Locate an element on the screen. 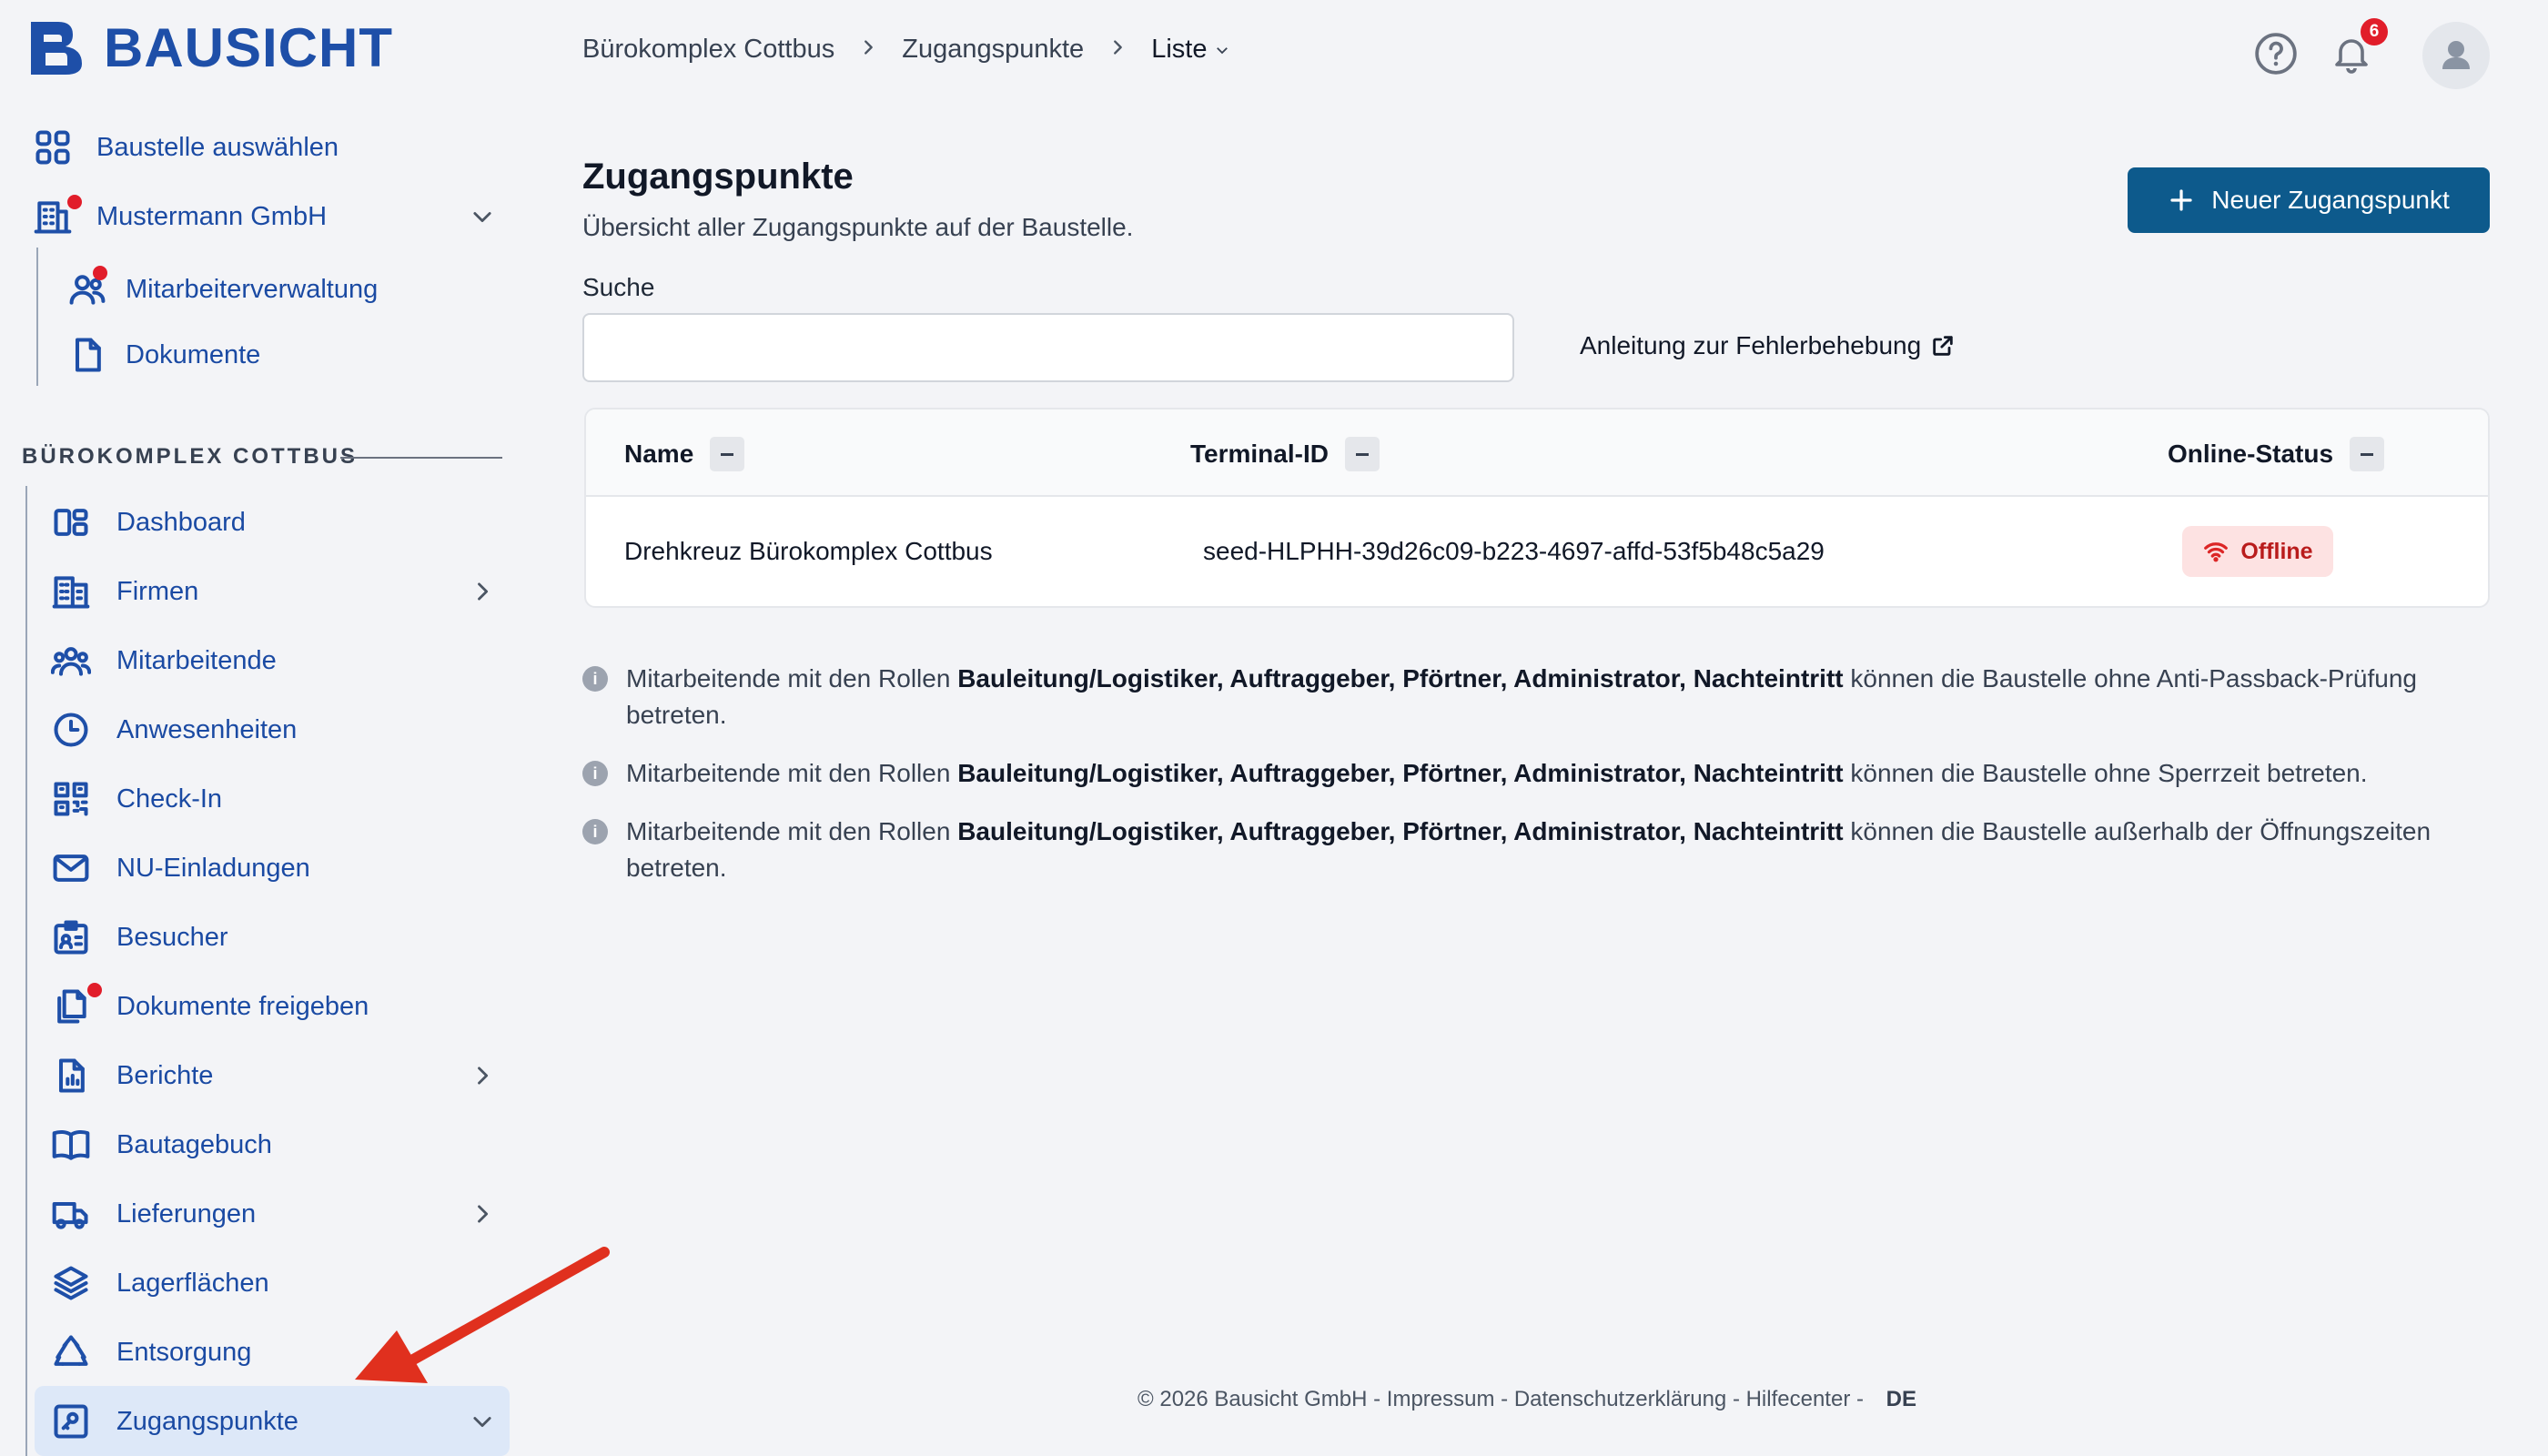 This screenshot has height=1456, width=2548. sidebar-item-construction-diary: Bautagebuch is located at coordinates (161, 1145).